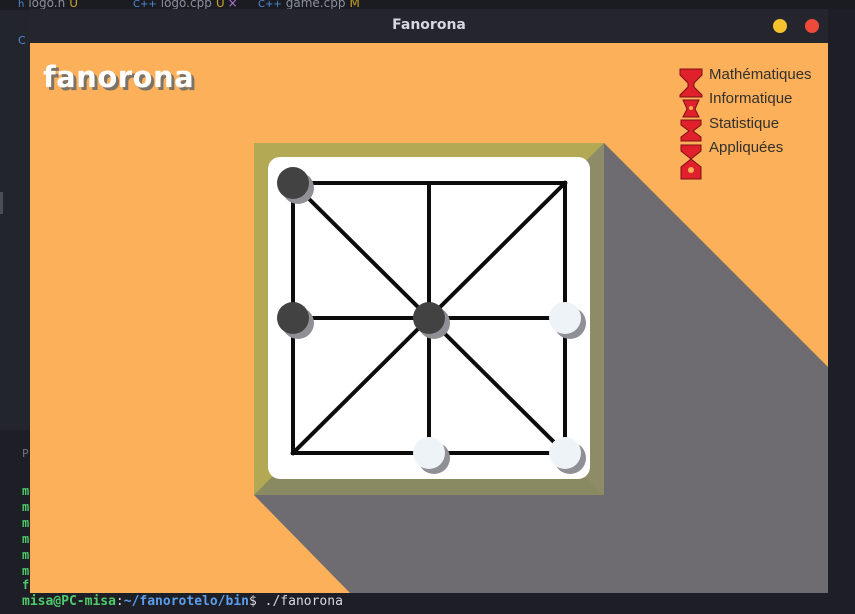  What do you see at coordinates (21, 5) in the screenshot?
I see `header-file-icon: h` at bounding box center [21, 5].